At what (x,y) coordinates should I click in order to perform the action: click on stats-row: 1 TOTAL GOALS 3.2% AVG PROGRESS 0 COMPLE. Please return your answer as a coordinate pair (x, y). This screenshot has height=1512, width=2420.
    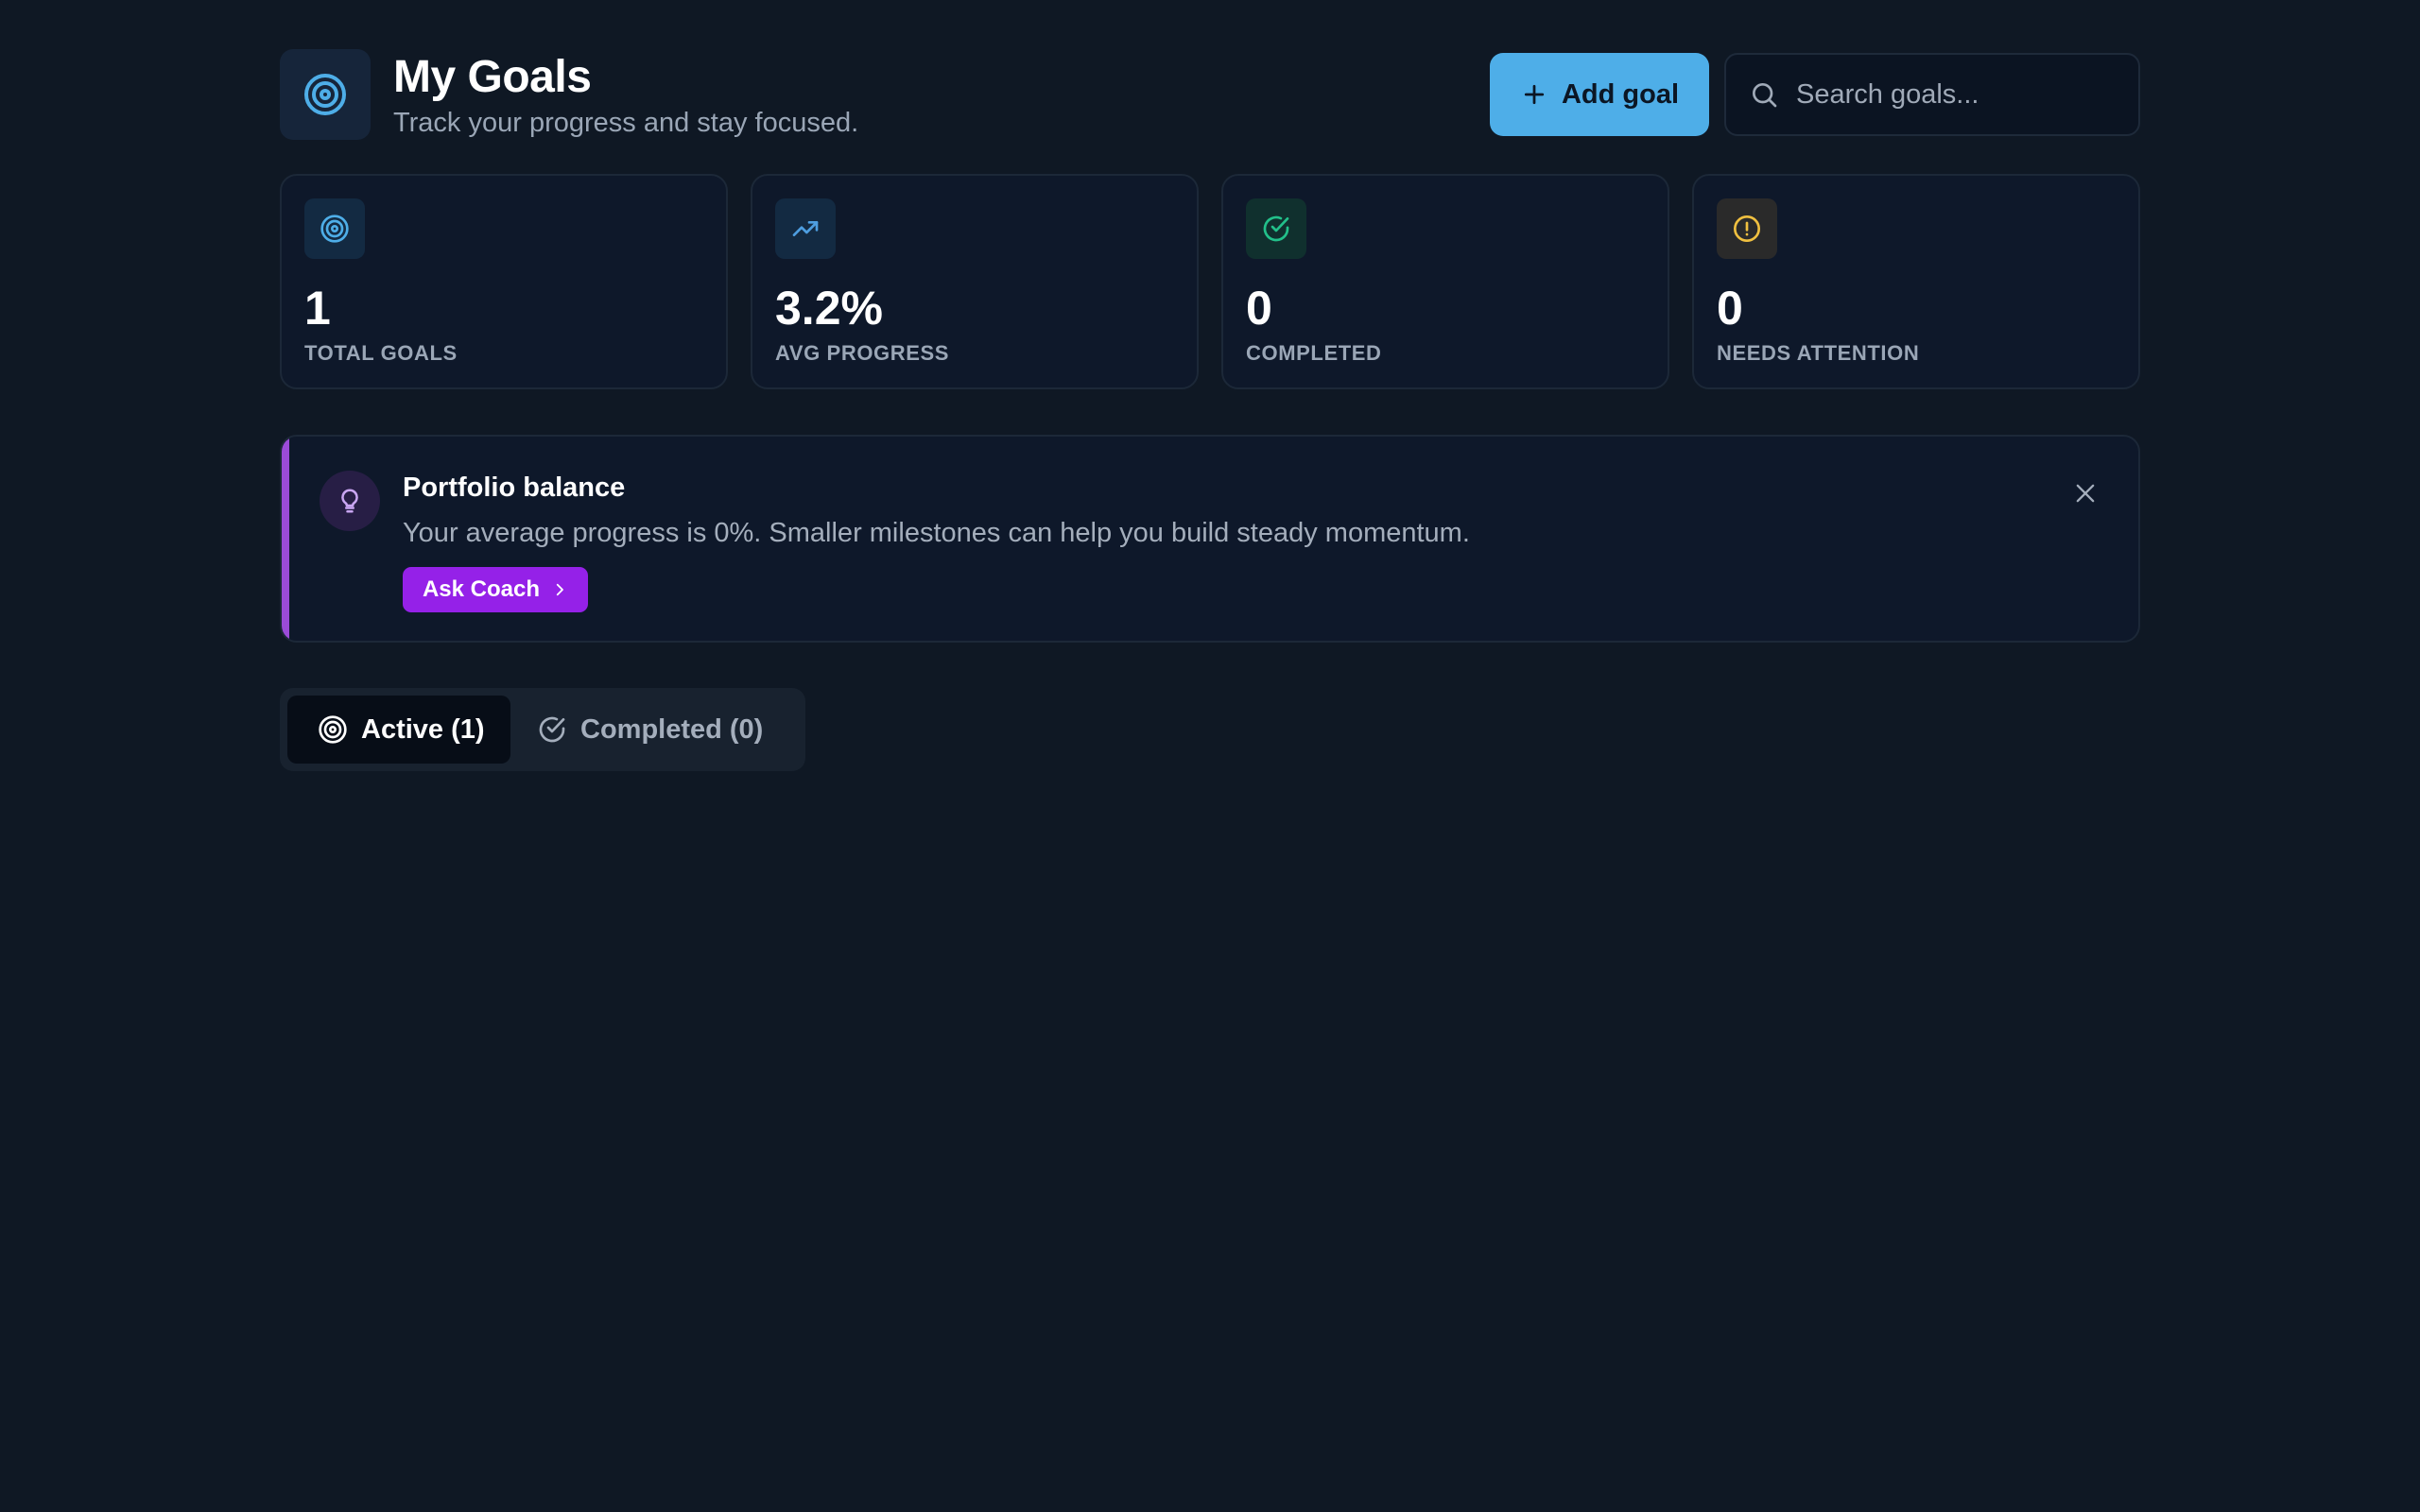
    Looking at the image, I should click on (1210, 281).